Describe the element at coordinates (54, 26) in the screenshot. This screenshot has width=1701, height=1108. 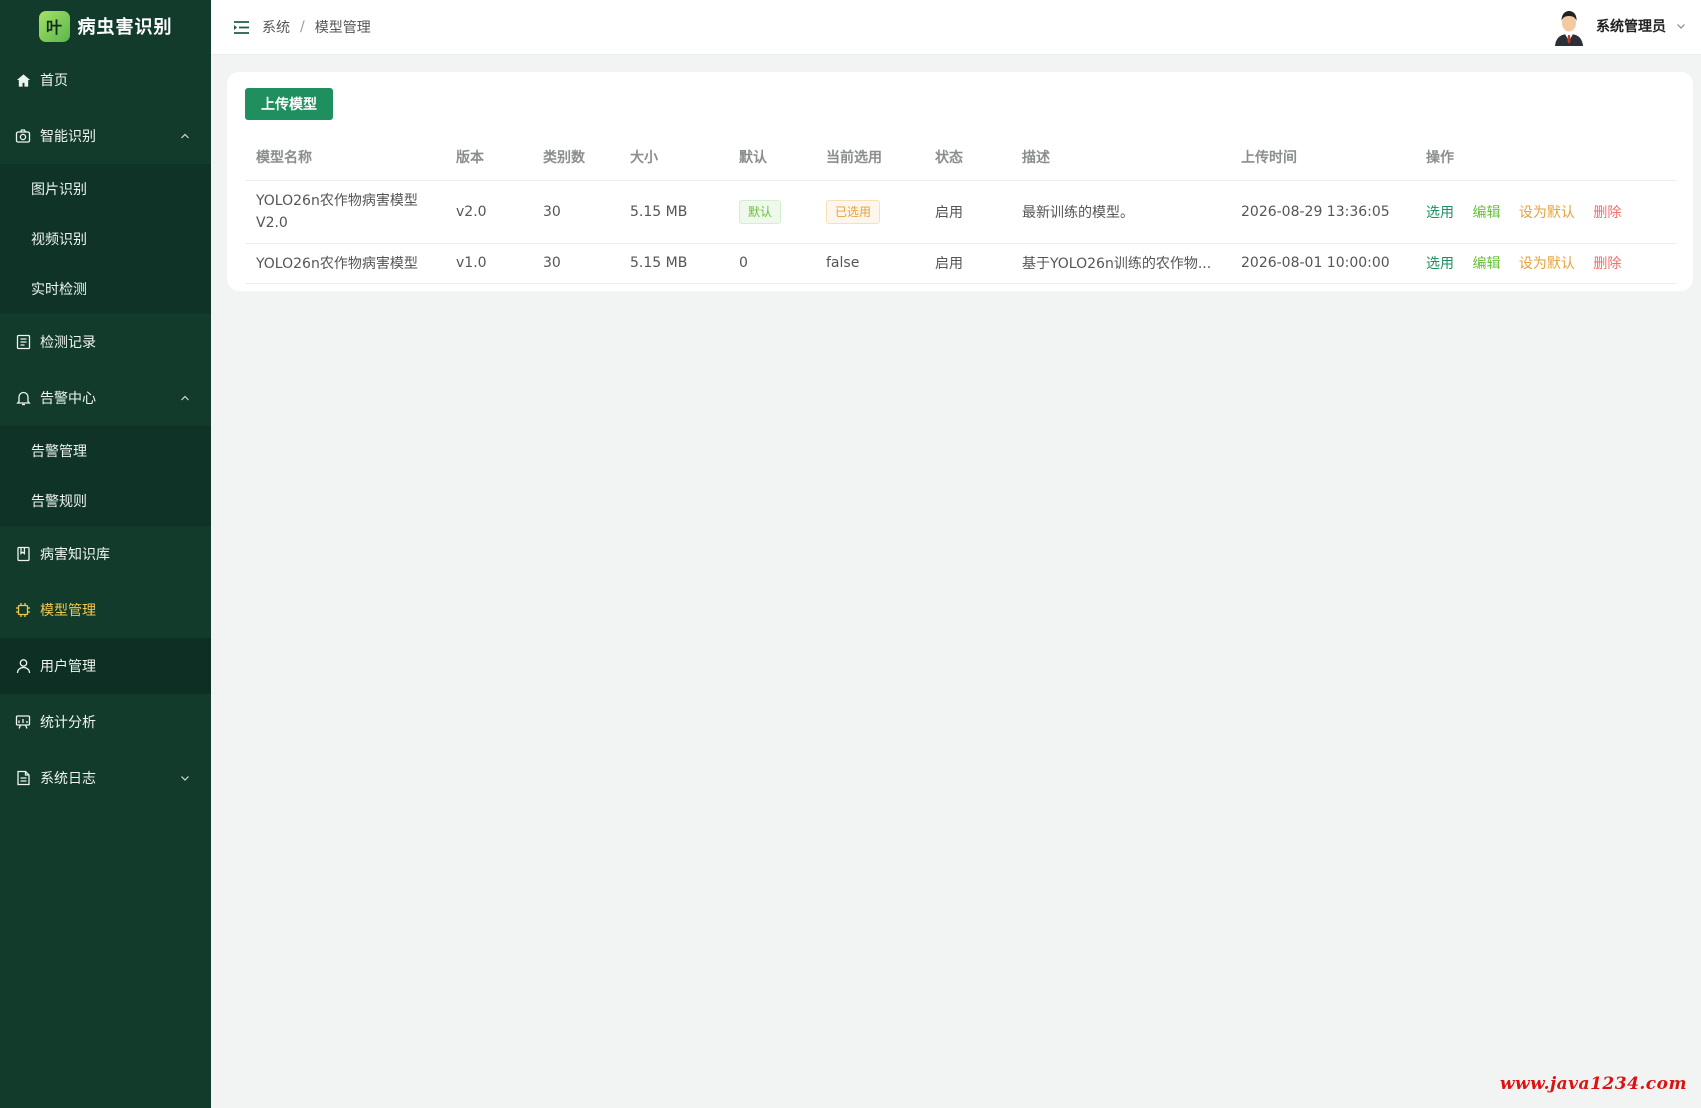
I see `leaf-logo-icon: 叶` at that location.